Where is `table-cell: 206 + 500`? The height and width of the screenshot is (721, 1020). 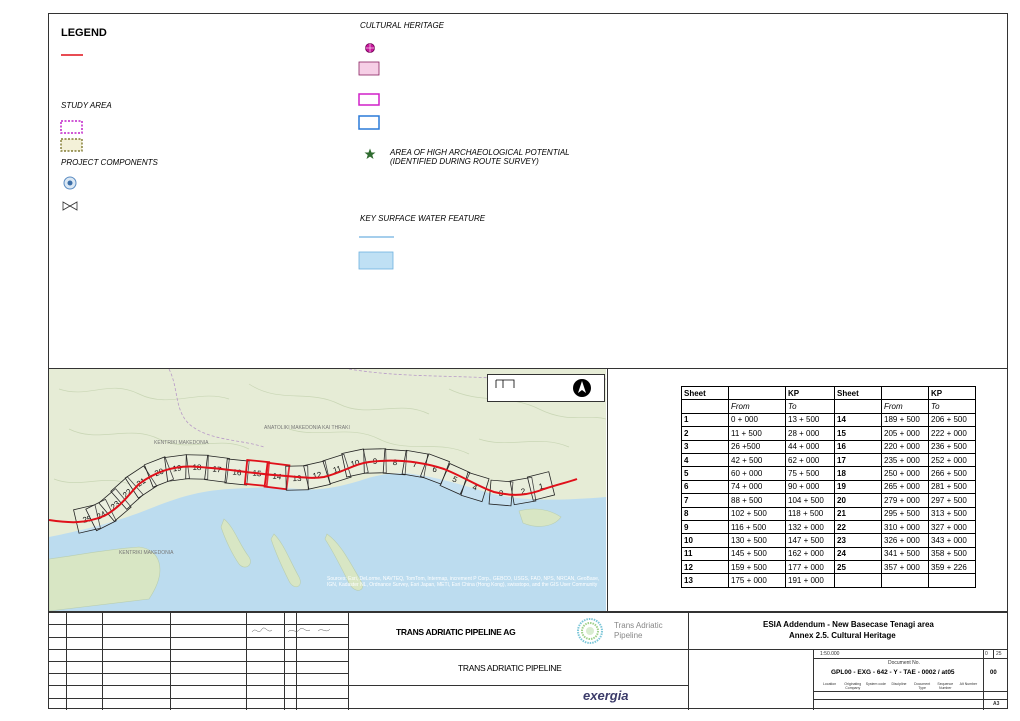
table-cell: 206 + 500 is located at coordinates (952, 420).